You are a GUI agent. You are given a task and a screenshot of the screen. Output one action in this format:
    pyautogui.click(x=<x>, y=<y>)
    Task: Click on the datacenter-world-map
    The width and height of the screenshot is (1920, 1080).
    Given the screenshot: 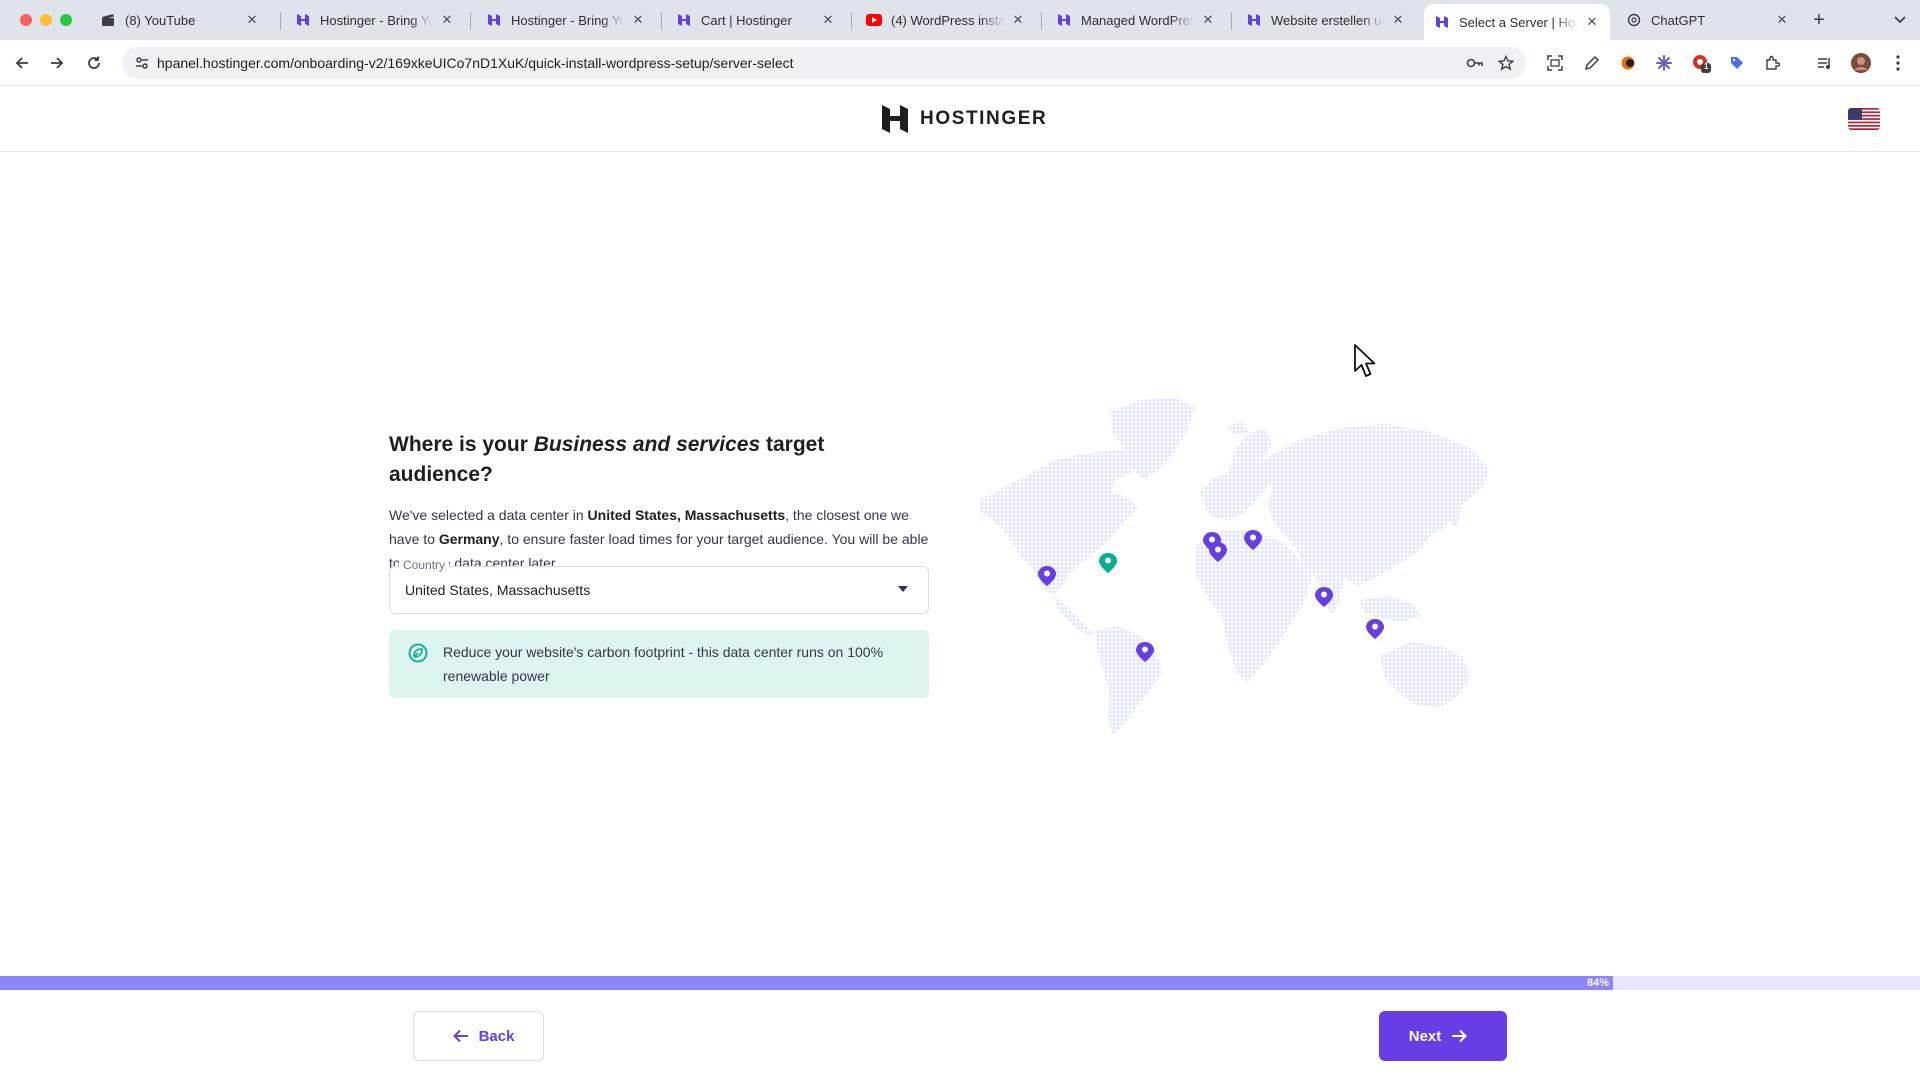 What is the action you would take?
    pyautogui.click(x=1235, y=566)
    